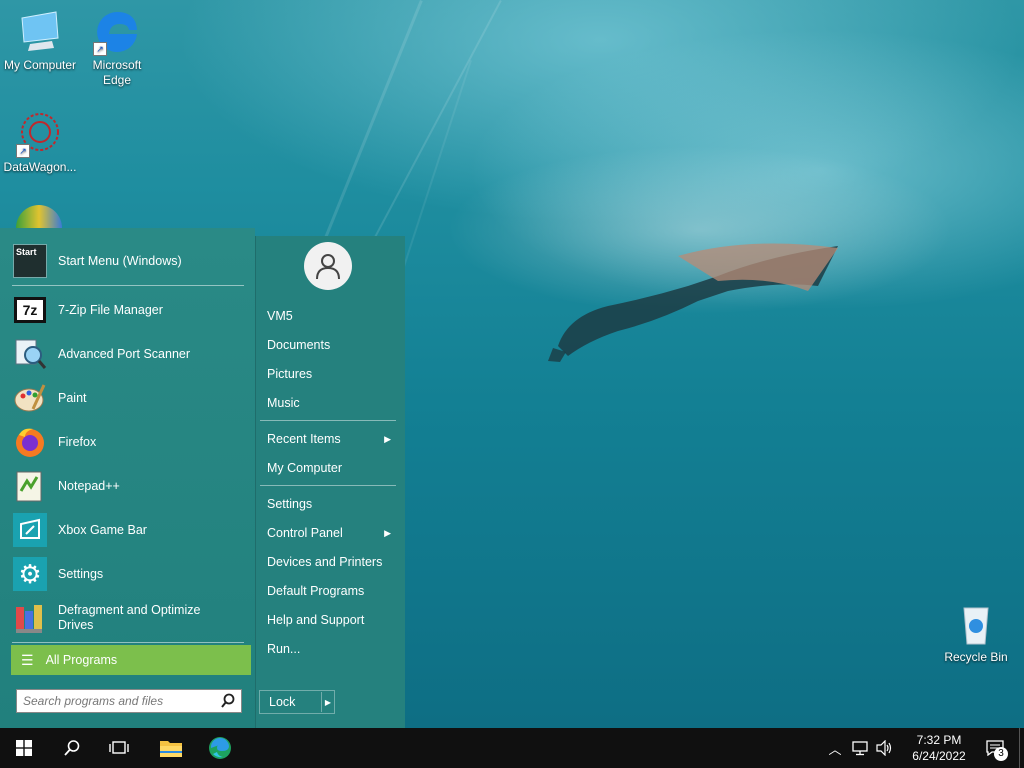 The width and height of the screenshot is (1024, 768). I want to click on search-placeholder: Search programs and files, so click(93, 701).